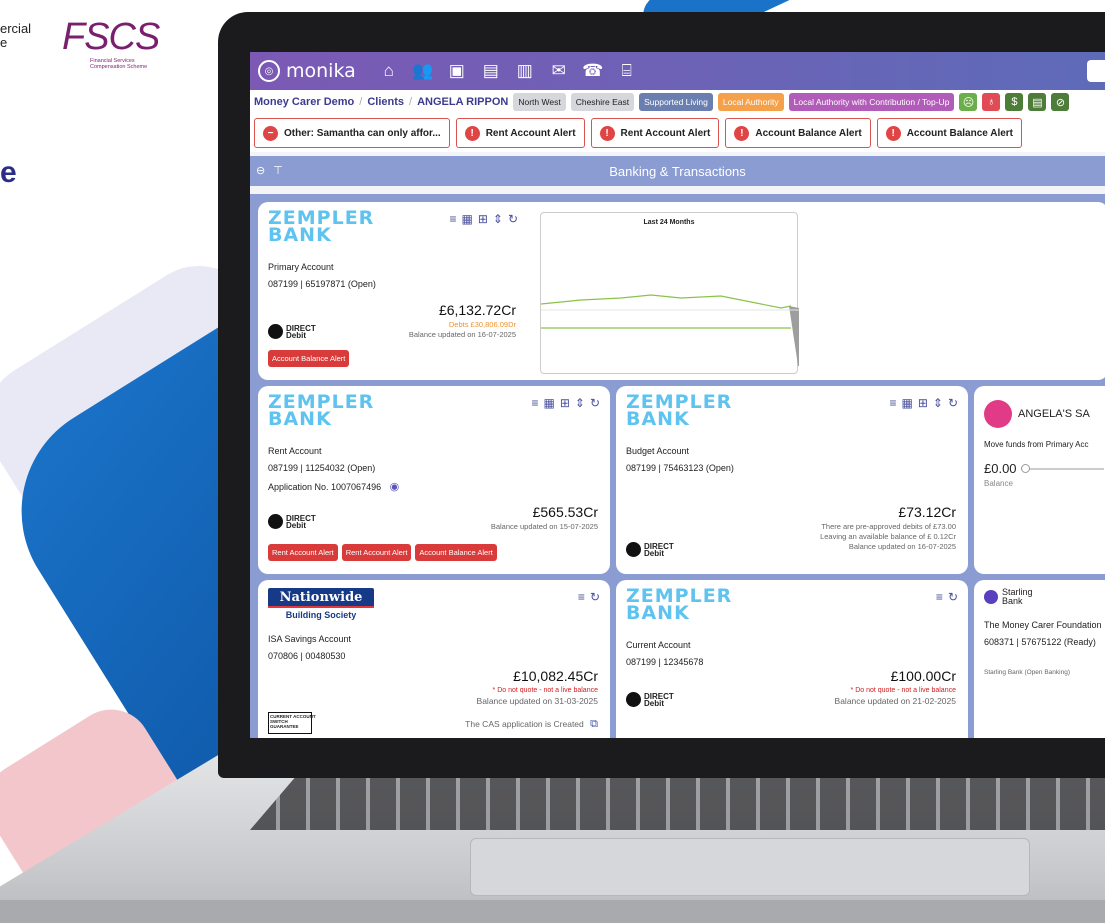 This screenshot has width=1105, height=923. I want to click on application-row: Application No. 1007067496 ◉, so click(434, 486).